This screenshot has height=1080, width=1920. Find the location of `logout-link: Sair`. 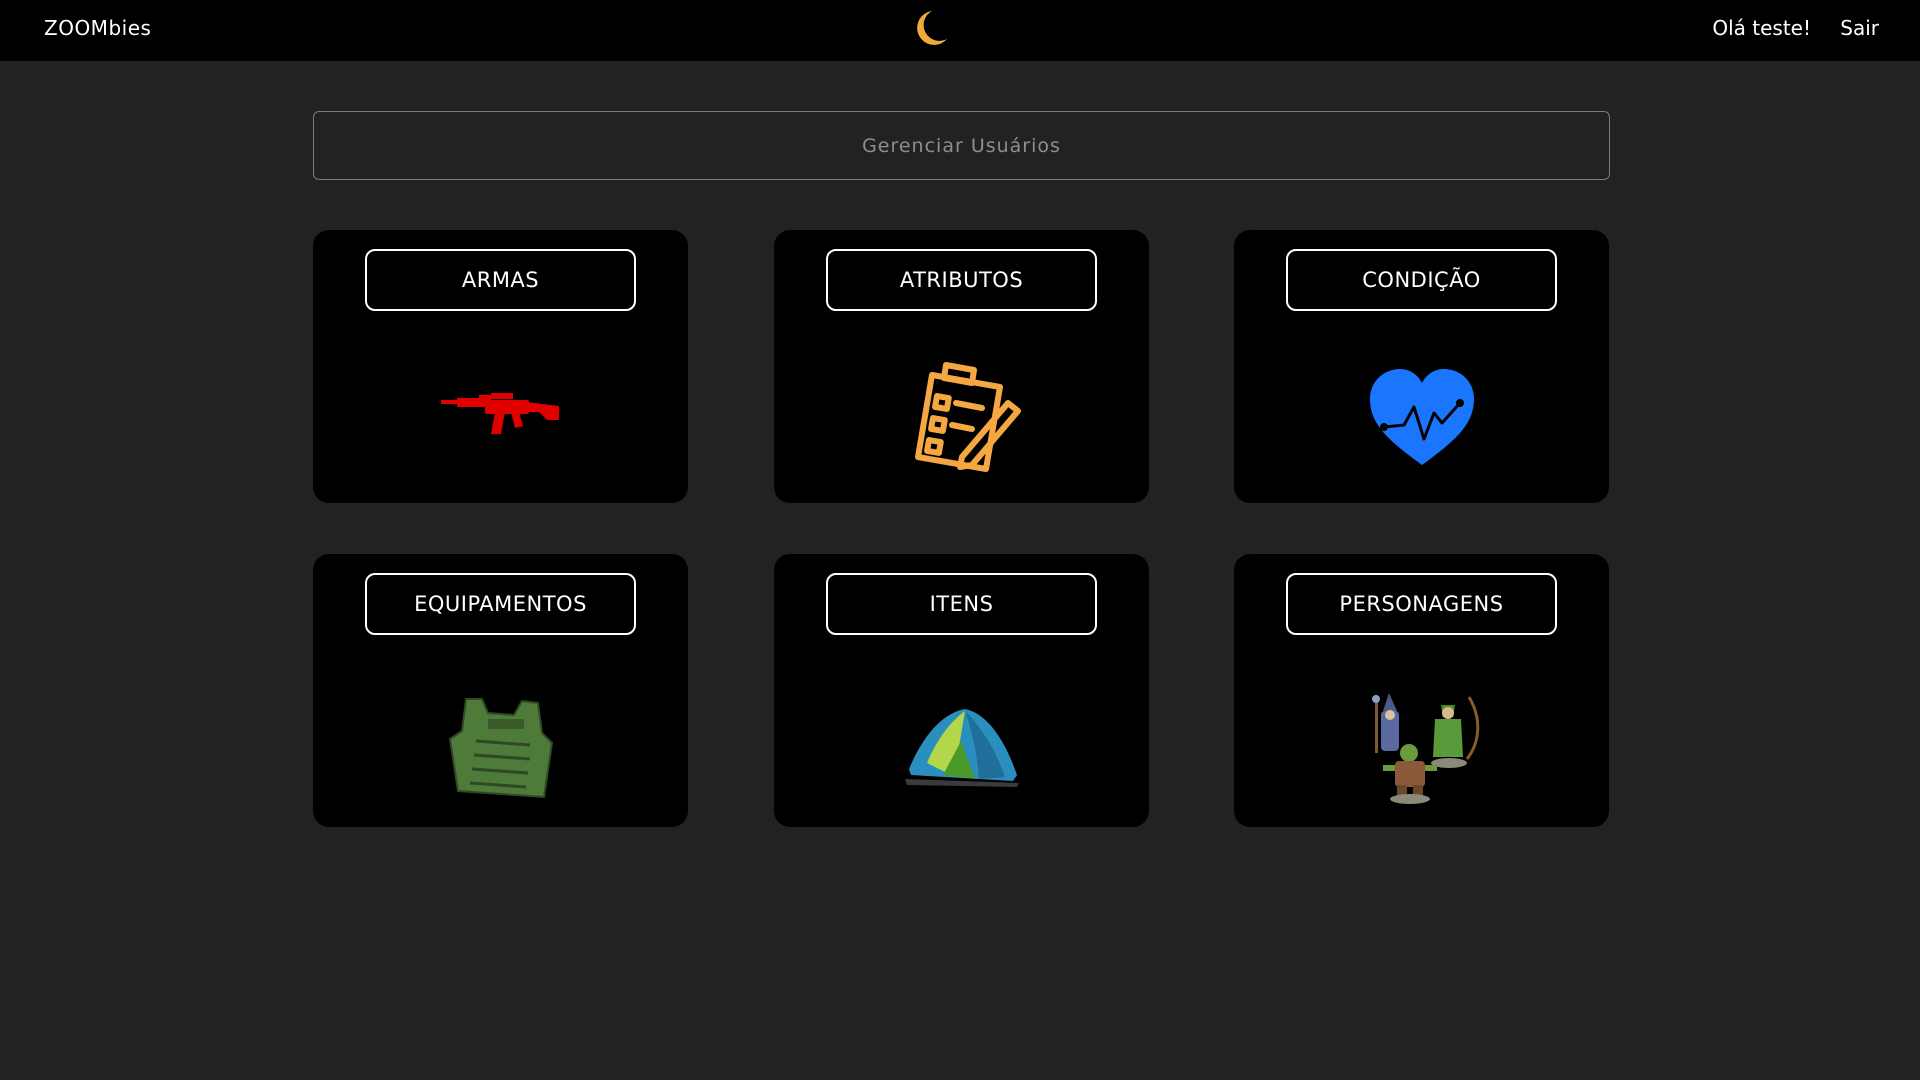

logout-link: Sair is located at coordinates (1859, 28).